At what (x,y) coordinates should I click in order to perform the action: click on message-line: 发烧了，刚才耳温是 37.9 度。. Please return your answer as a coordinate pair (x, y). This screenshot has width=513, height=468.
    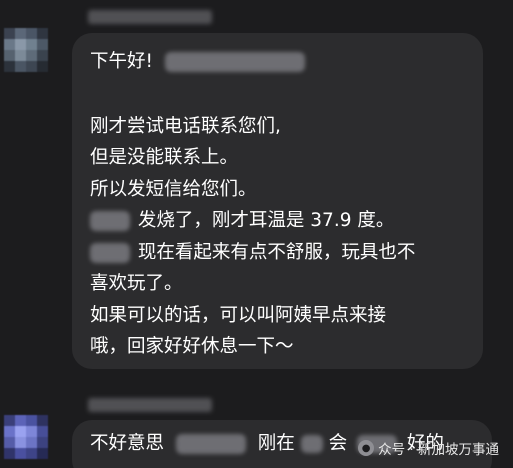
    Looking at the image, I should click on (242, 221).